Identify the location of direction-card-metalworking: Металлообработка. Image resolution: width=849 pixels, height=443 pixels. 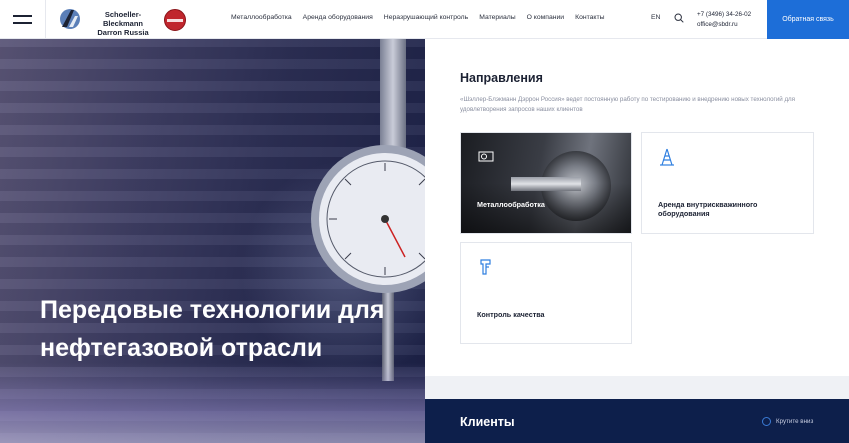
(546, 183).